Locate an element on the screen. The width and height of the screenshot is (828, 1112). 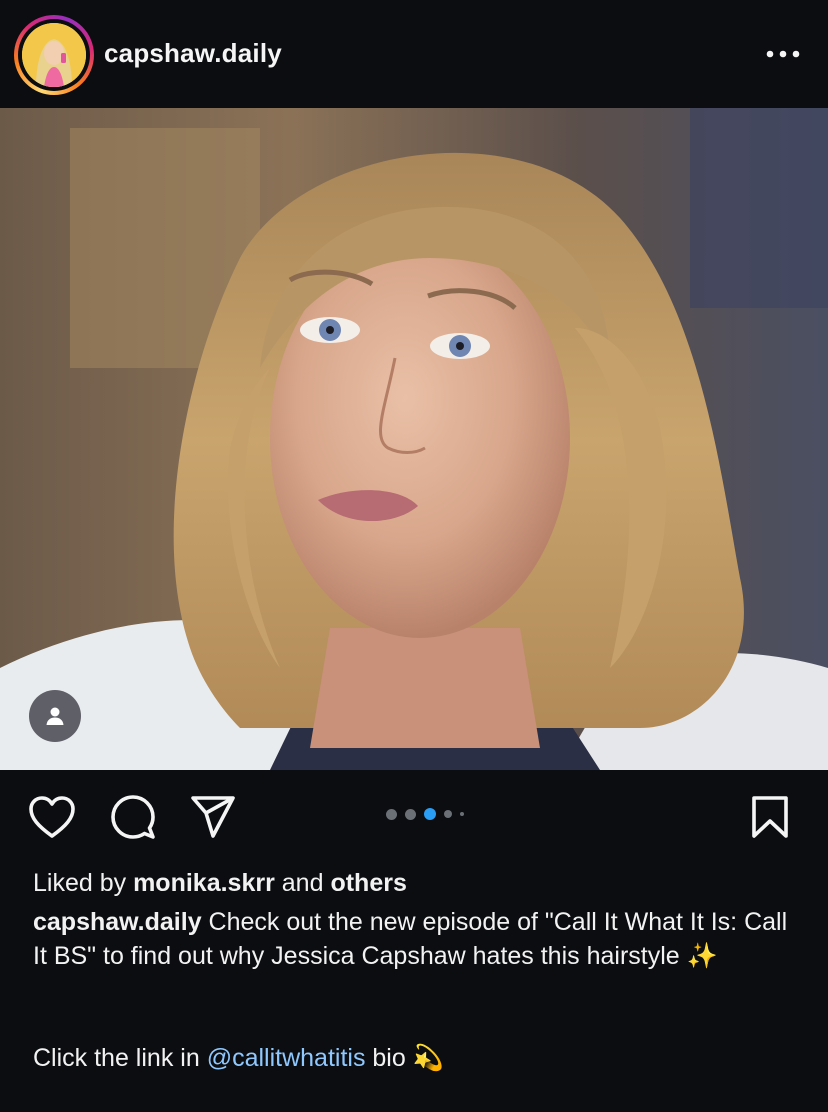
share-button is located at coordinates (213, 817).